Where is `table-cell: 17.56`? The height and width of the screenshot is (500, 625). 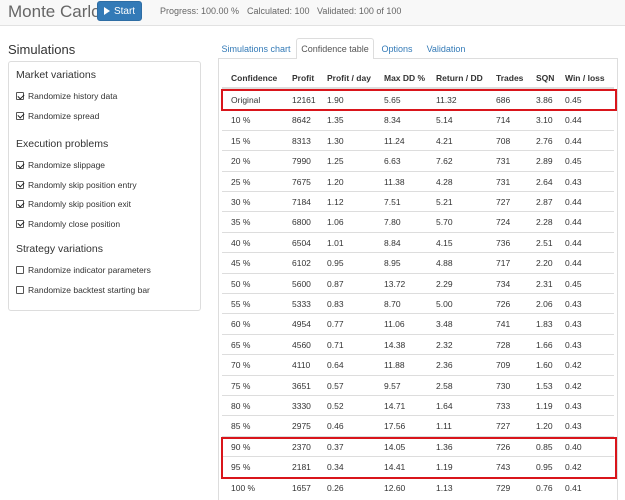 table-cell: 17.56 is located at coordinates (395, 426).